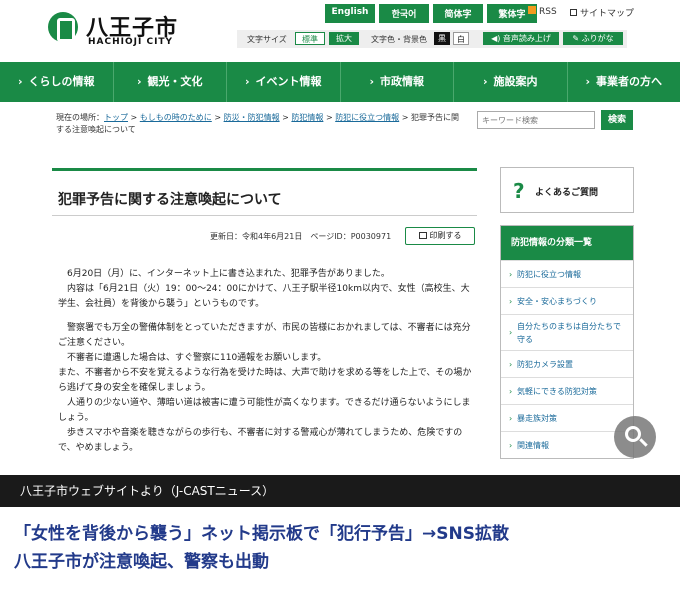 The width and height of the screenshot is (680, 590). I want to click on faq-label: よくあるご質問, so click(567, 193).